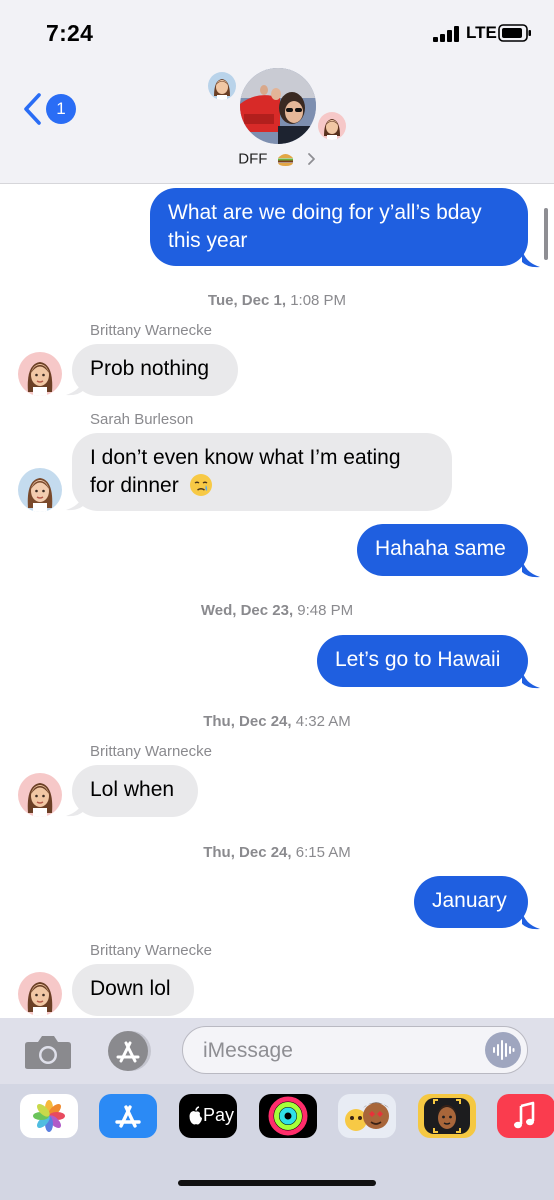  I want to click on crying-face-emoji-icon, so click(200, 485).